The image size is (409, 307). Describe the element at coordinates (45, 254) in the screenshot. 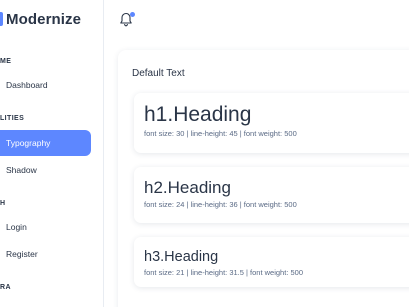

I see `sidebar-item-register: Register` at that location.